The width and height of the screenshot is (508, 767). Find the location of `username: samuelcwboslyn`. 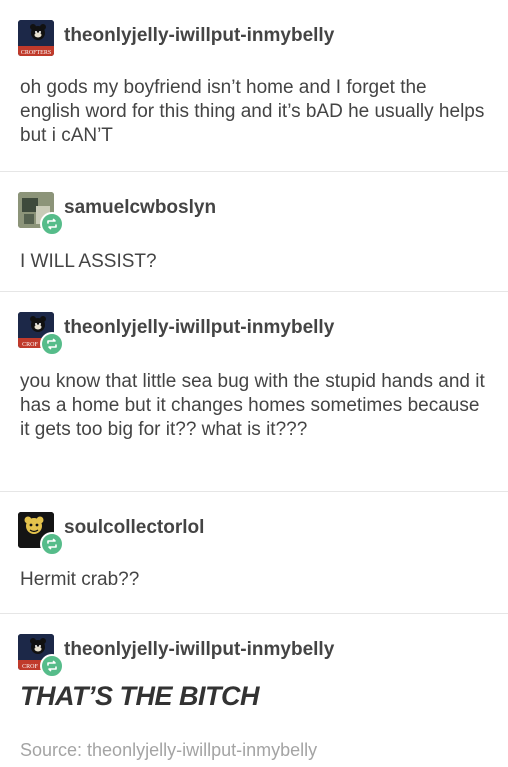

username: samuelcwboslyn is located at coordinates (140, 208).